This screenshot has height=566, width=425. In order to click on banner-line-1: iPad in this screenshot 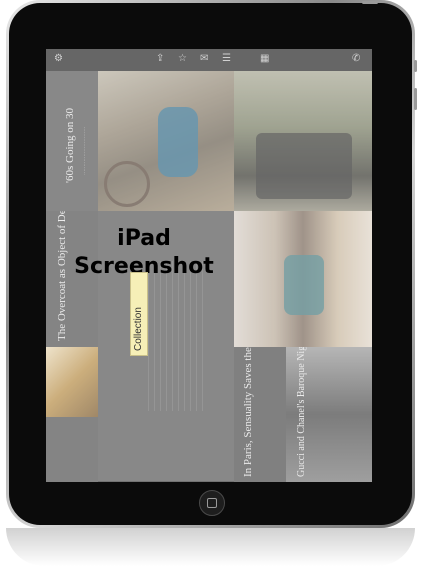, I will do `click(144, 238)`.